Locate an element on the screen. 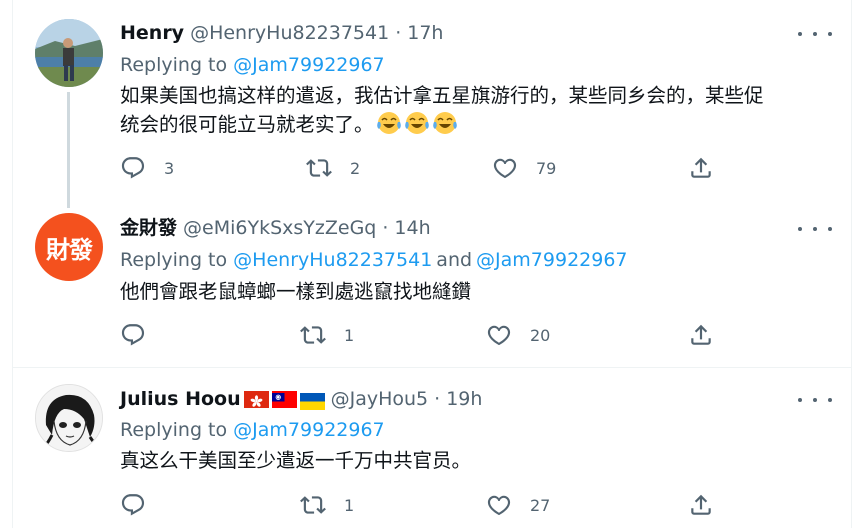  like-button: 27 is located at coordinates (518, 505).